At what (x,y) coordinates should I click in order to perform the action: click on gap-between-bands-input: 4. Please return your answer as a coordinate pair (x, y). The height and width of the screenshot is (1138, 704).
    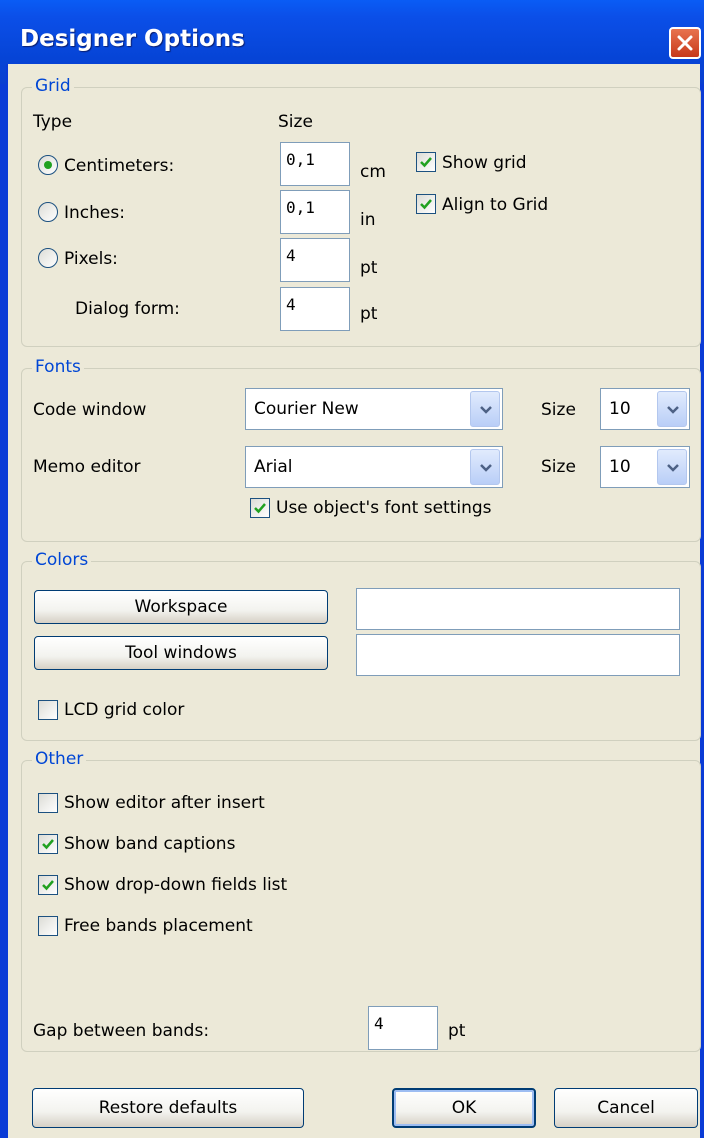
    Looking at the image, I should click on (403, 1028).